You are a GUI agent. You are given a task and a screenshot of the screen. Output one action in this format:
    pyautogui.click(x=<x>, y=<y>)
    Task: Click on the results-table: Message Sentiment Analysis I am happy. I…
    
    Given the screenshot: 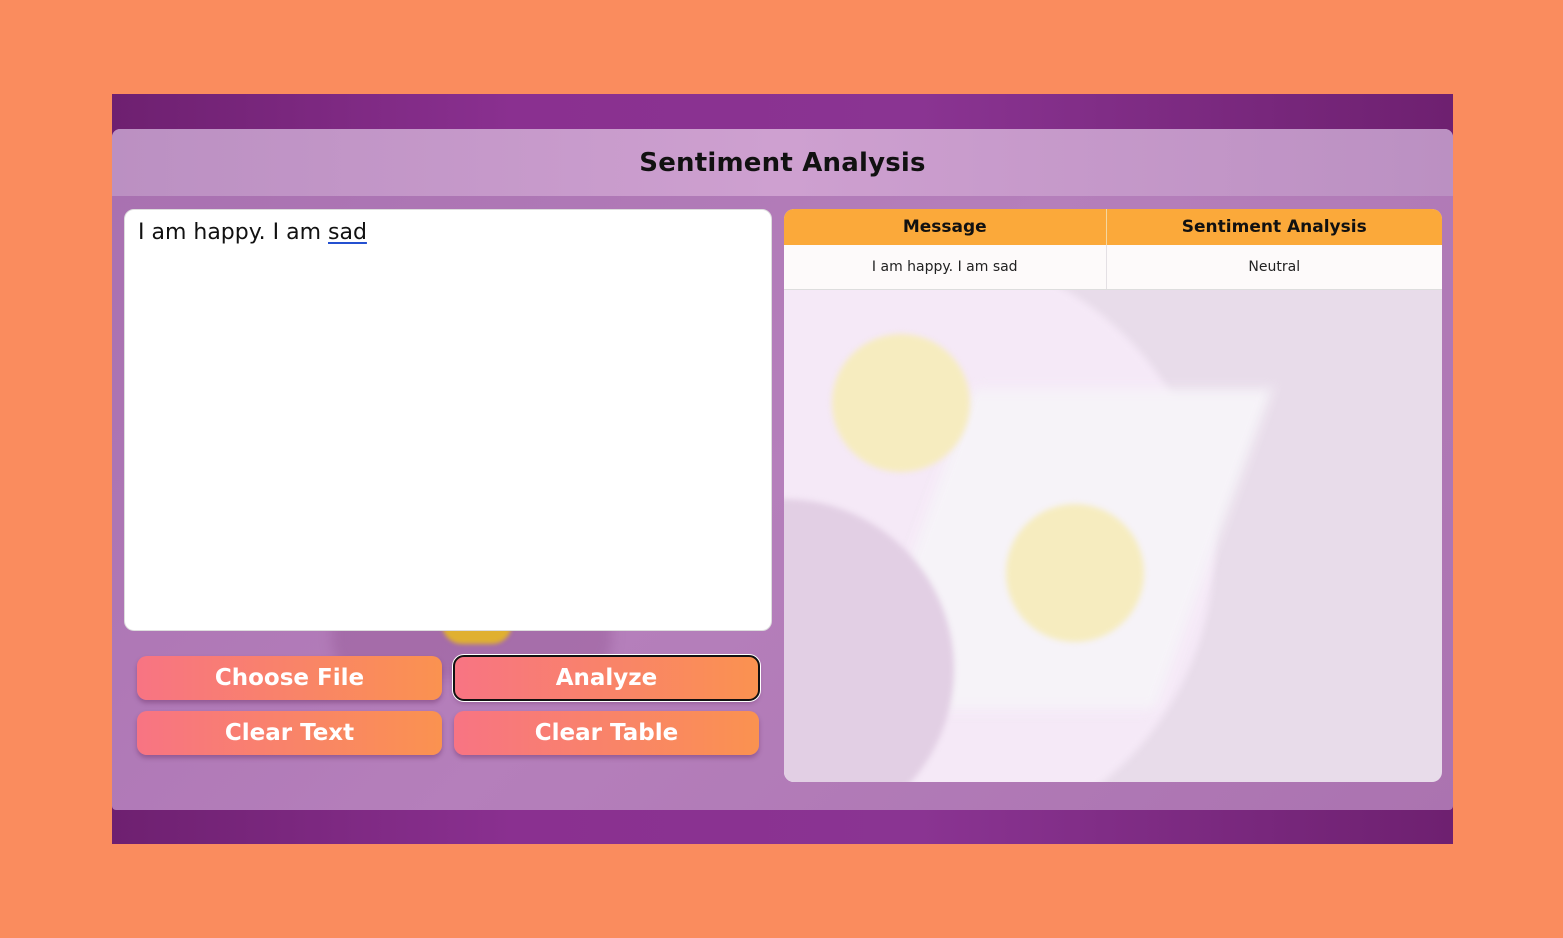 What is the action you would take?
    pyautogui.click(x=1113, y=249)
    